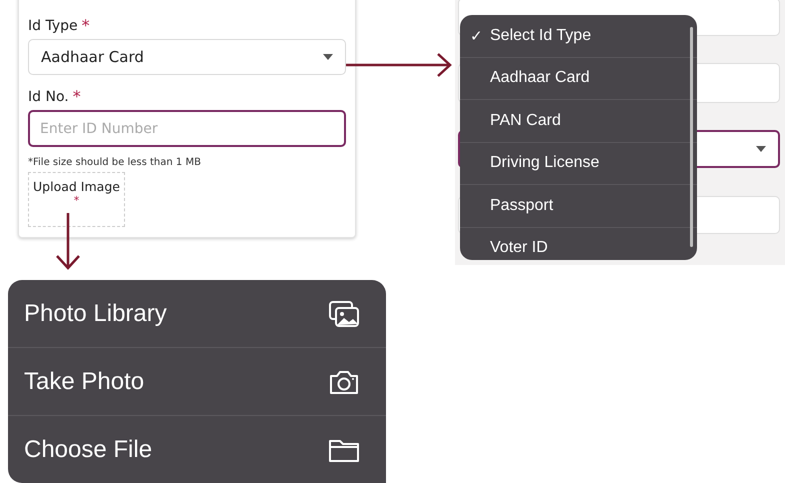  What do you see at coordinates (344, 381) in the screenshot?
I see `camera-icon` at bounding box center [344, 381].